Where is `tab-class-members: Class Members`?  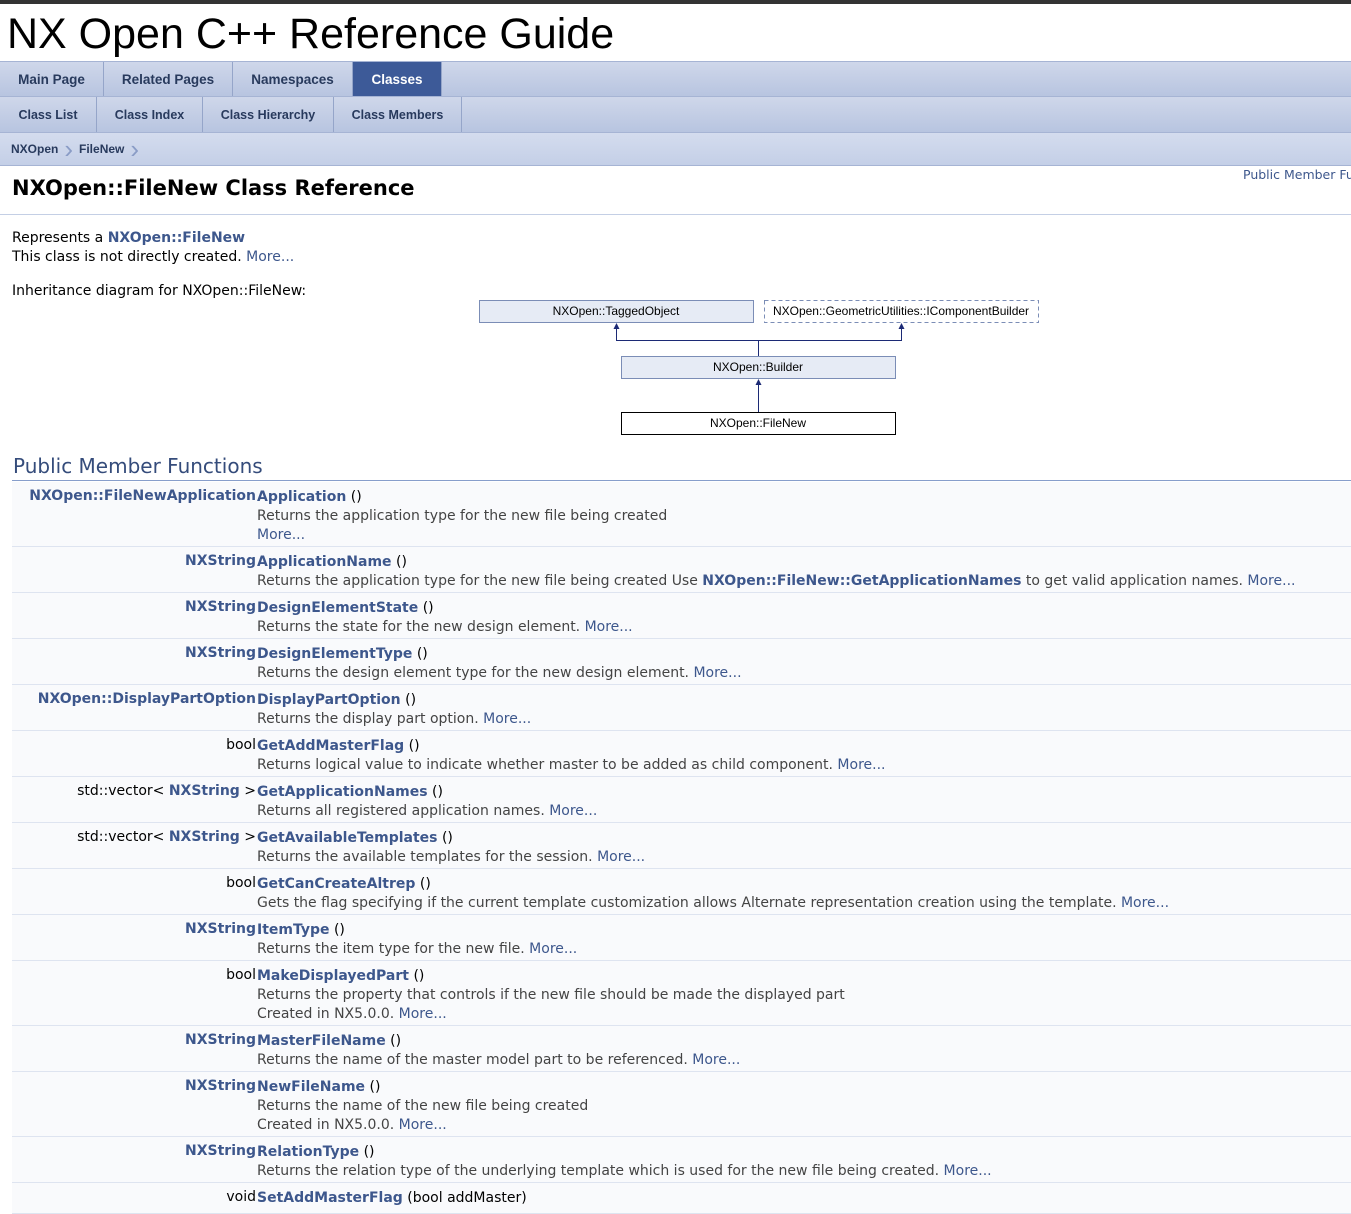 tab-class-members: Class Members is located at coordinates (398, 115).